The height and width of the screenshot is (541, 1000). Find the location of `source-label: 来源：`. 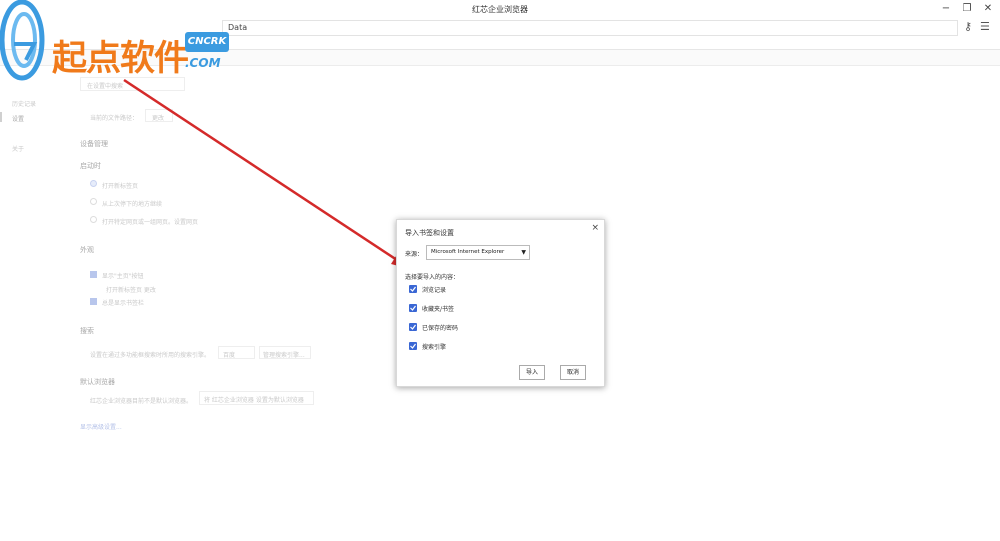

source-label: 来源： is located at coordinates (414, 254).